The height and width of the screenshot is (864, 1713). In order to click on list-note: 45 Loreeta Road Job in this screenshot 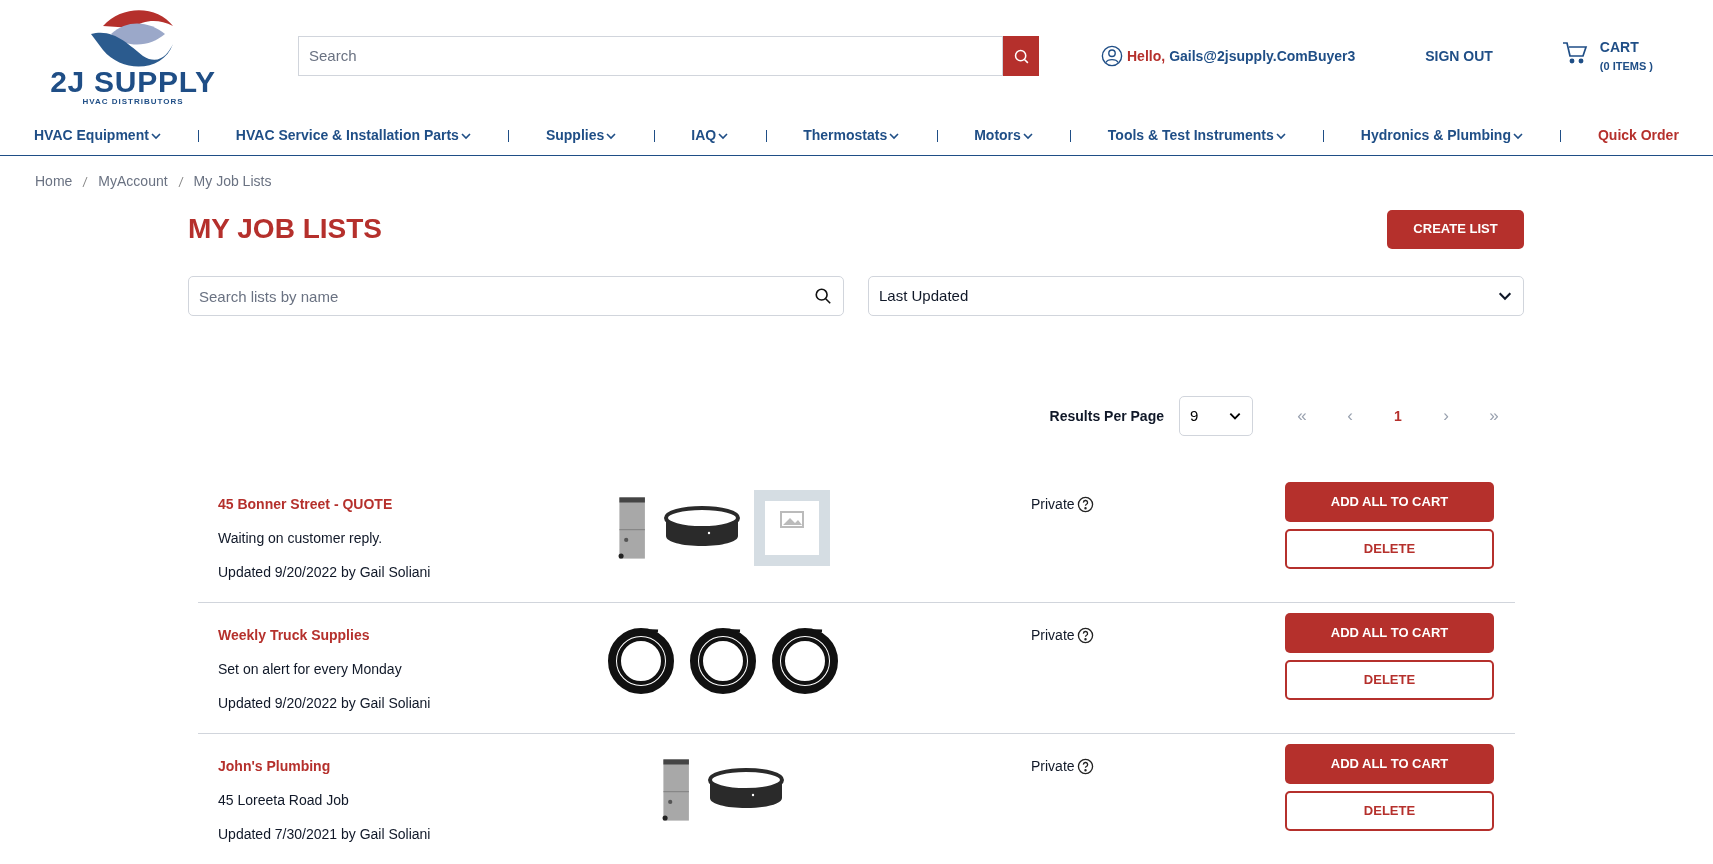, I will do `click(284, 800)`.